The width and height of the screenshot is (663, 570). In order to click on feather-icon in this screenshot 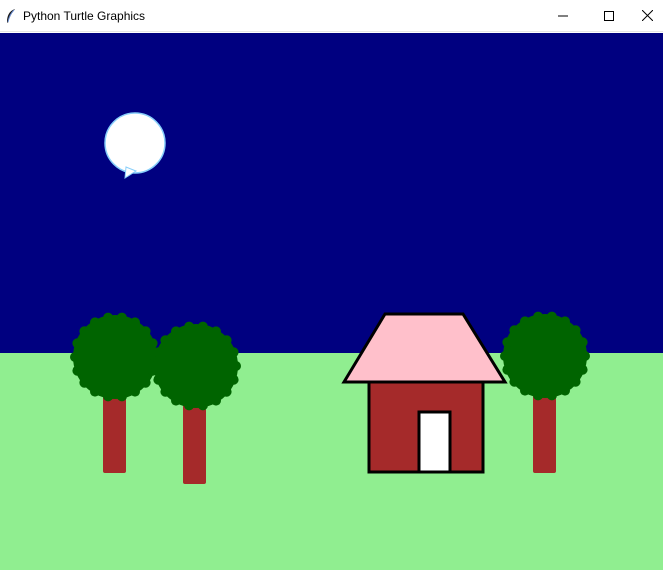, I will do `click(11, 16)`.